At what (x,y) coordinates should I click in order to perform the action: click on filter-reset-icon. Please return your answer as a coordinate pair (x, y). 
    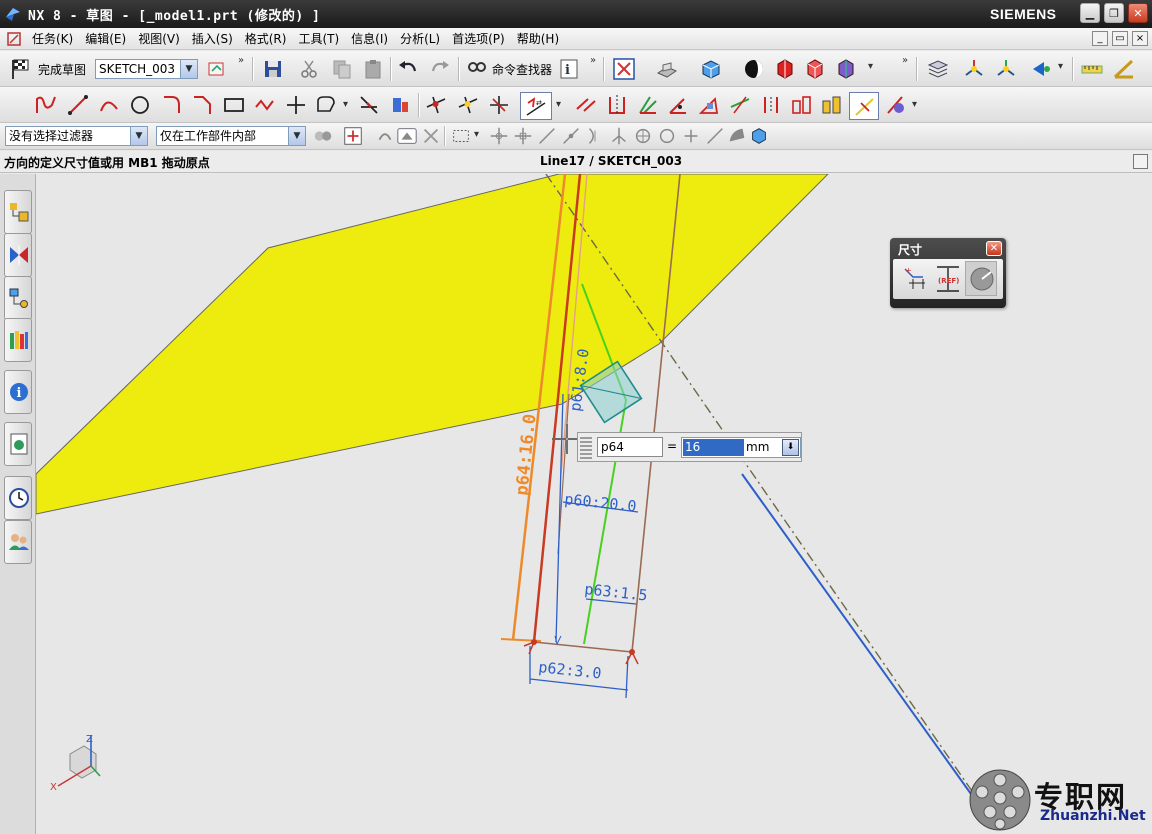
    Looking at the image, I should click on (323, 136).